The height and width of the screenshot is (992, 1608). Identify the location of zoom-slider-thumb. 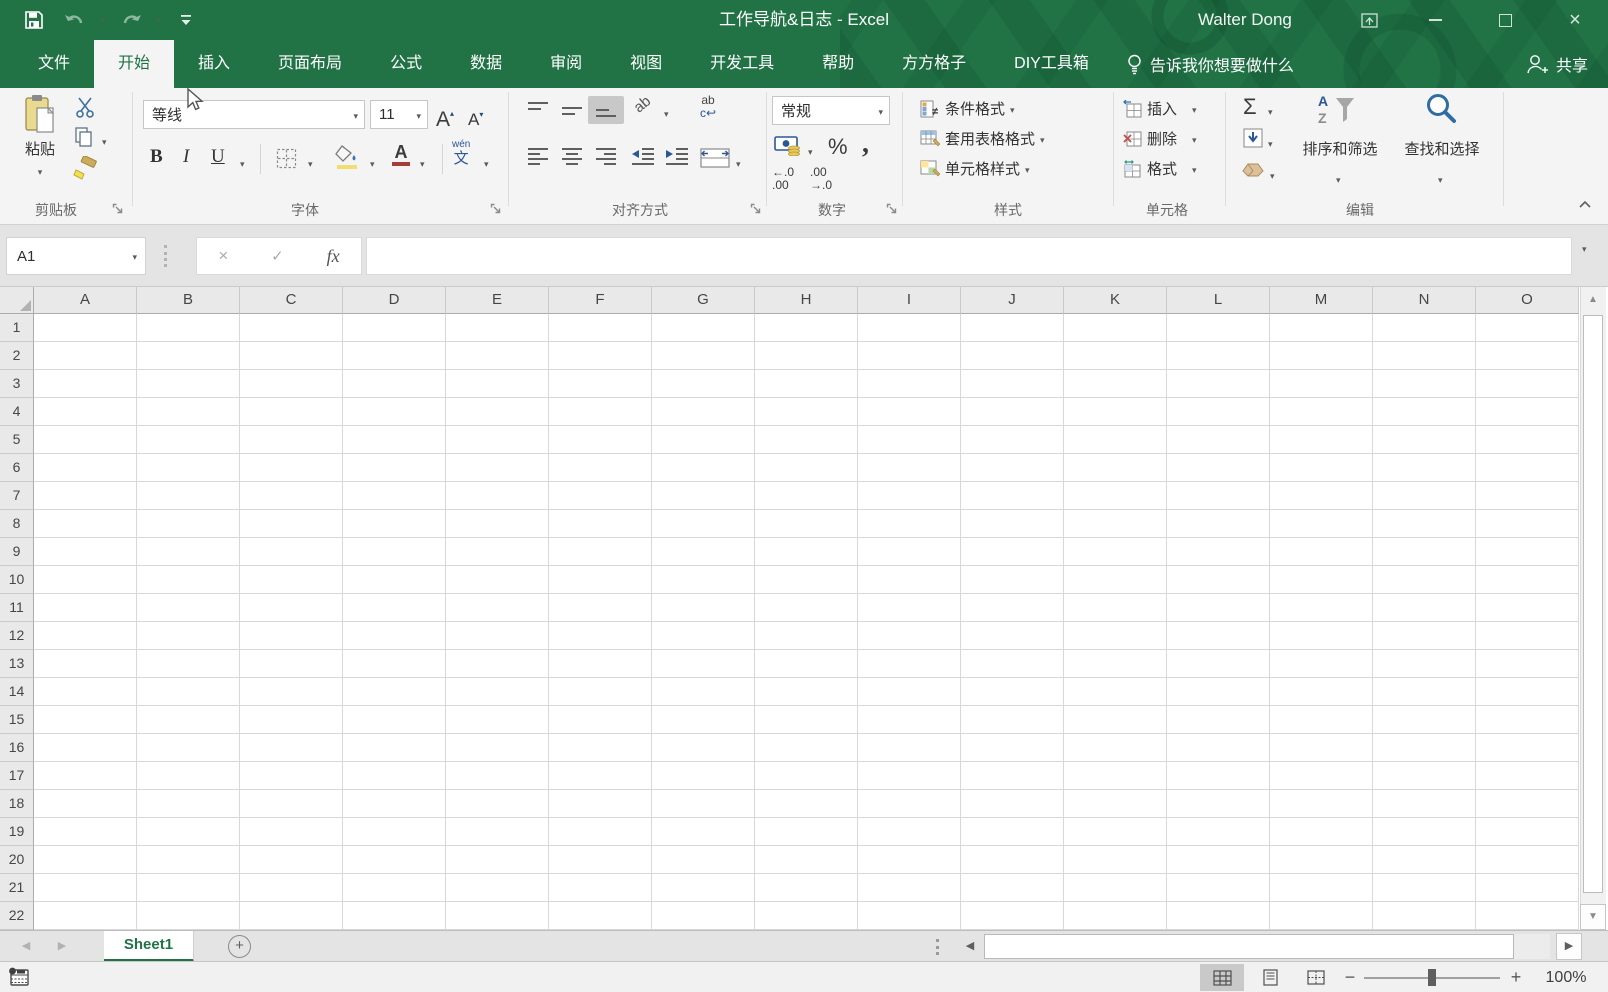
(1432, 977).